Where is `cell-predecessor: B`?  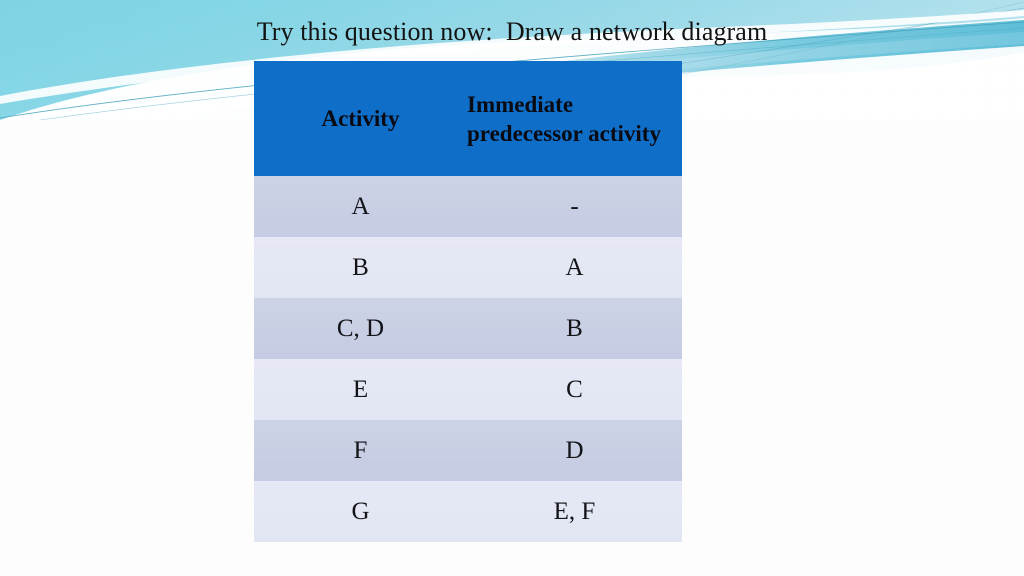 cell-predecessor: B is located at coordinates (574, 328).